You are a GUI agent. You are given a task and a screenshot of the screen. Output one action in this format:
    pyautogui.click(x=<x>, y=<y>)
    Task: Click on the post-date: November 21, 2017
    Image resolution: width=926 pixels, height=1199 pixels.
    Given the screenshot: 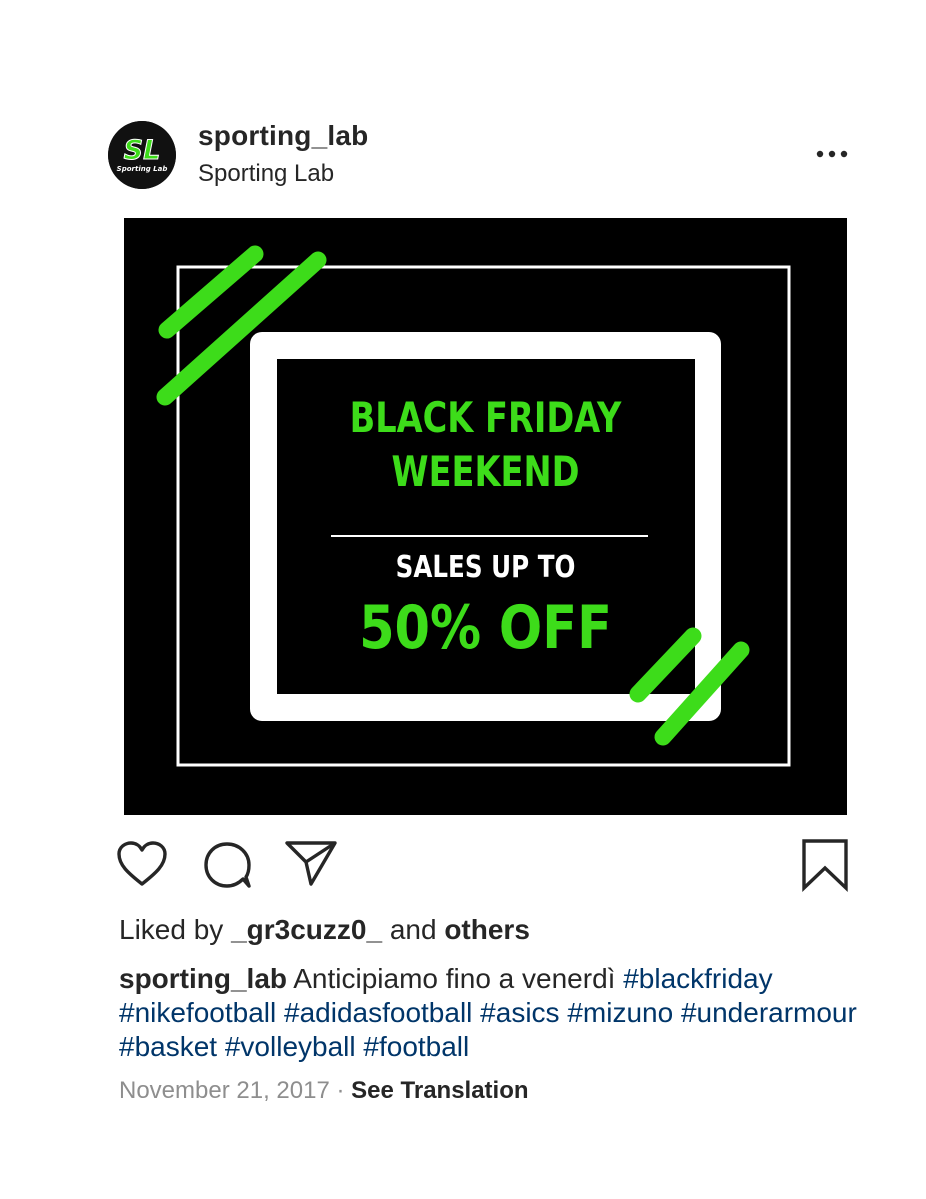 What is the action you would take?
    pyautogui.click(x=224, y=1090)
    